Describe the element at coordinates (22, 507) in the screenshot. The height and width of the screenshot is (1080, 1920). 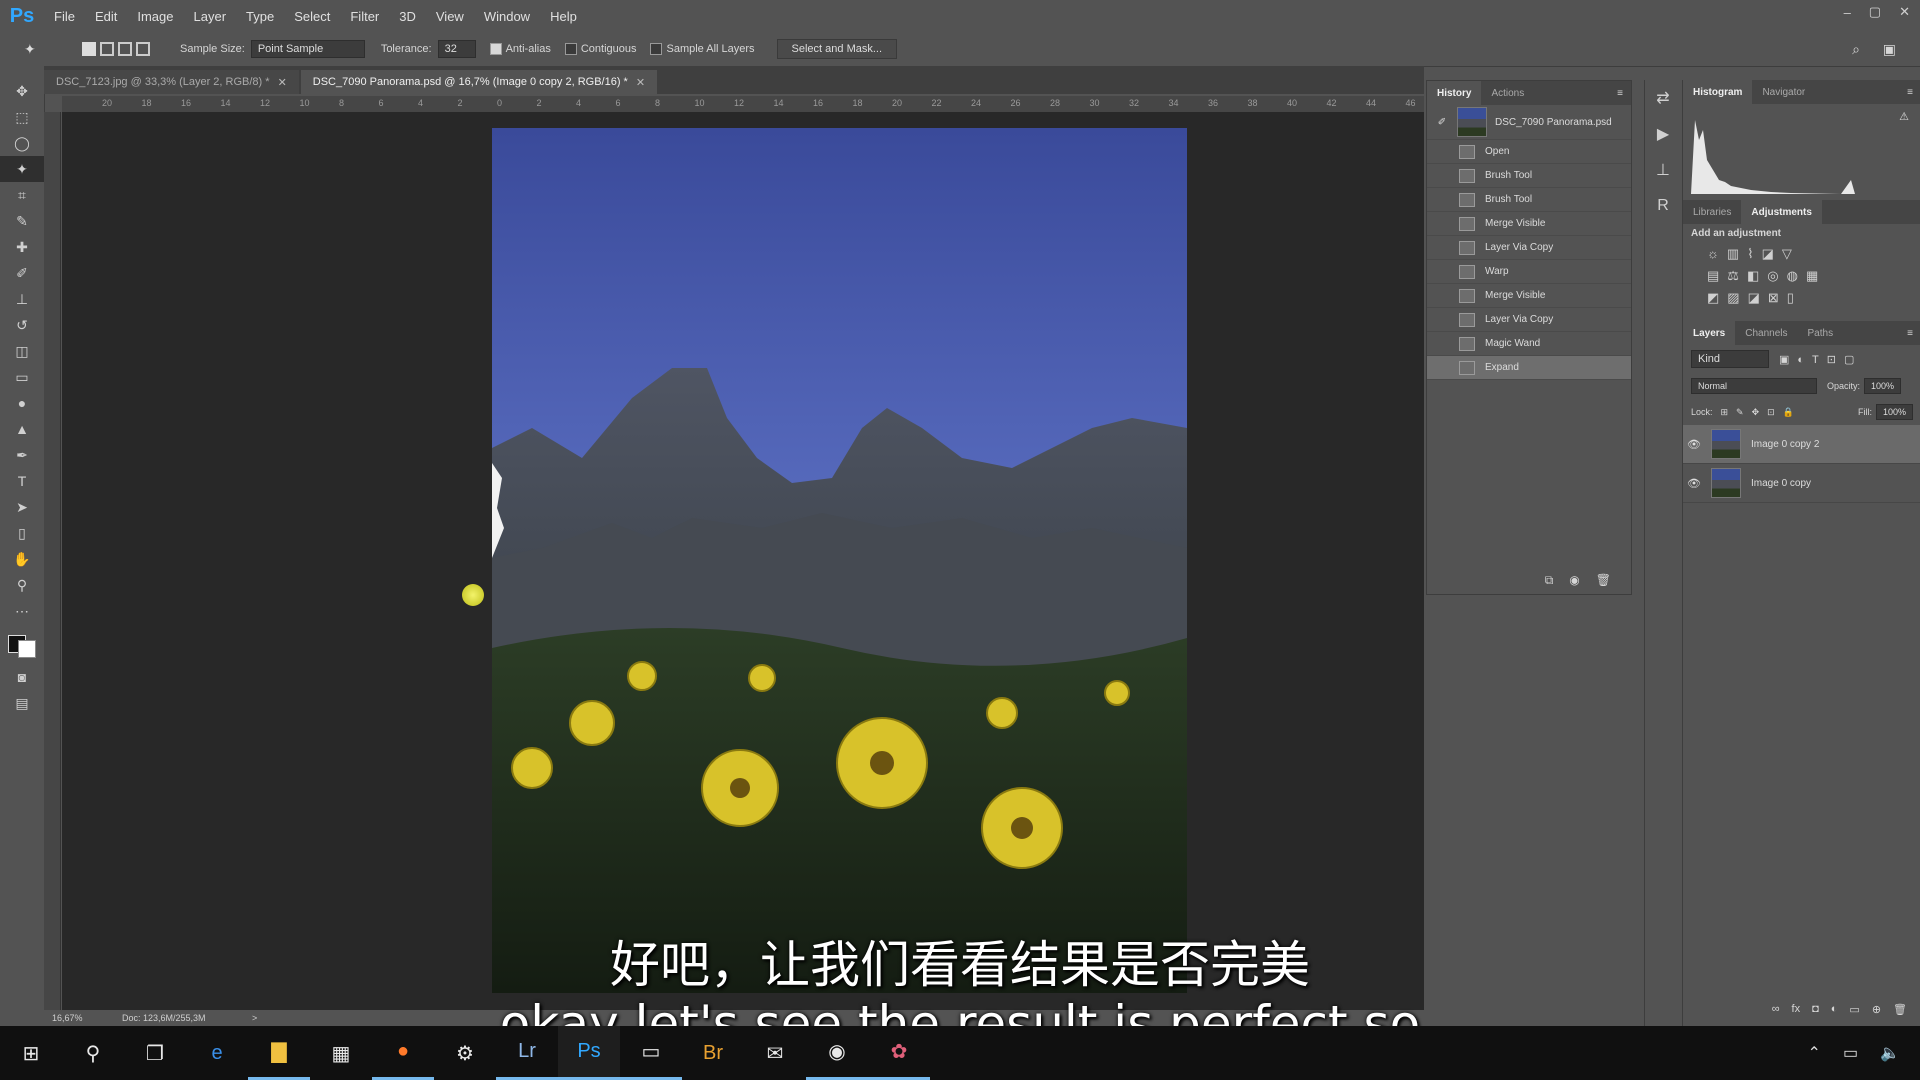
I see `path-selection-tool-icon: ➤` at that location.